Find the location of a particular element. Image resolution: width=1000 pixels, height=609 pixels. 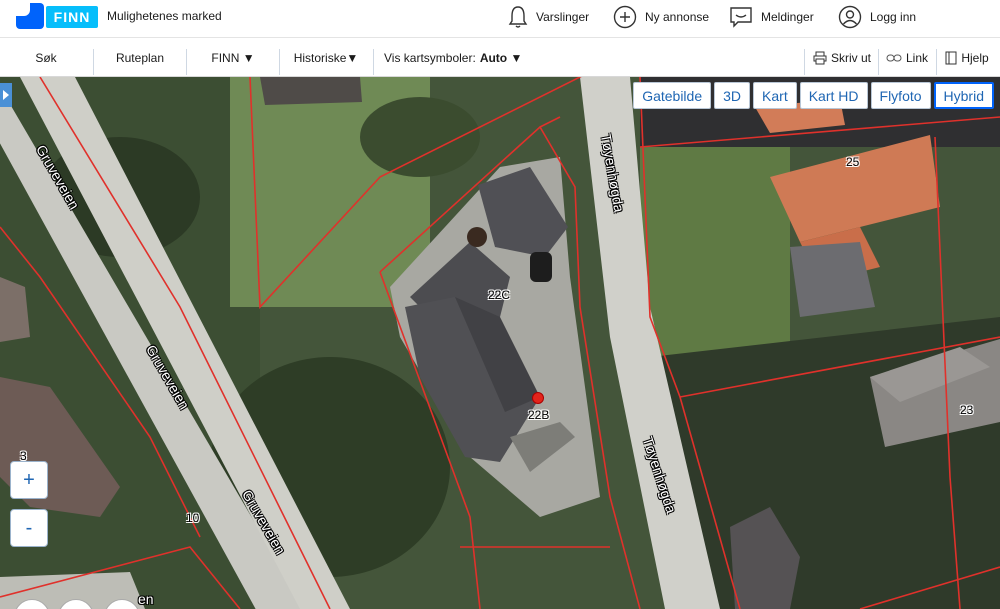

route-planner-button: Ruteplan is located at coordinates (140, 58).